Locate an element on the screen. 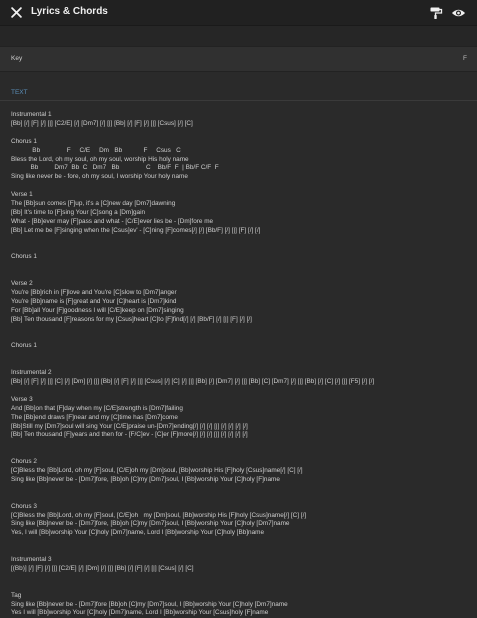 This screenshot has height=618, width=477. lyrics-line: Chorus 2 is located at coordinates (24, 462).